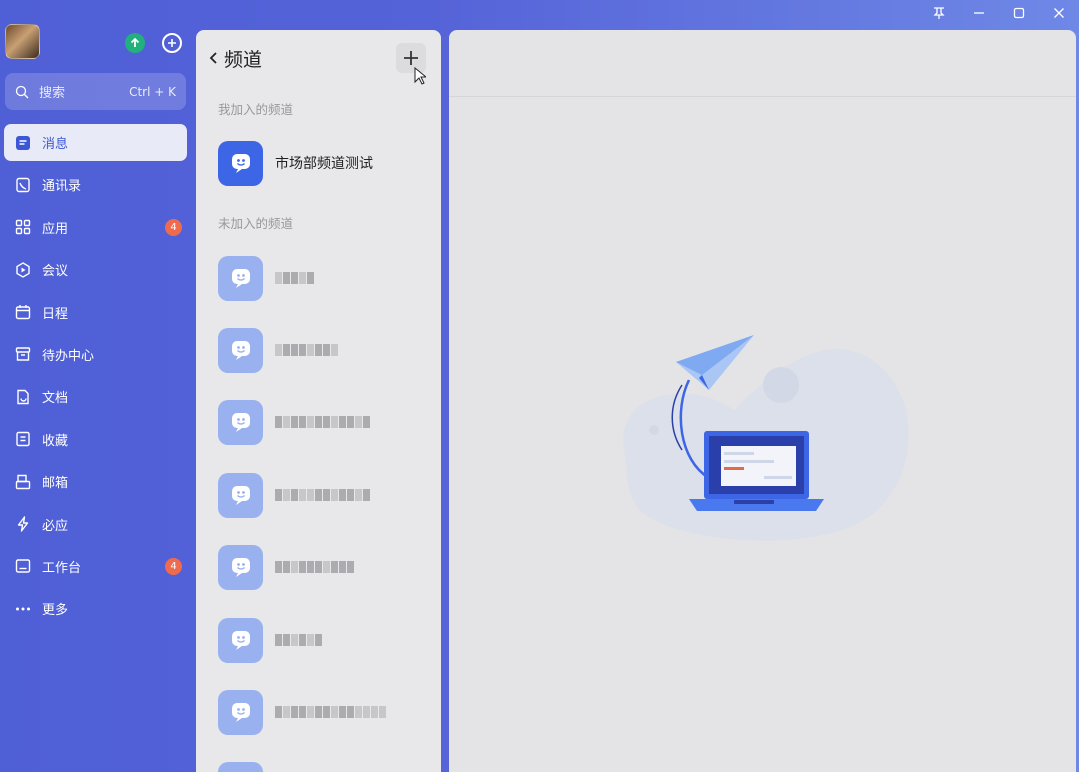  Describe the element at coordinates (23, 185) in the screenshot. I see `contacts-icon` at that location.